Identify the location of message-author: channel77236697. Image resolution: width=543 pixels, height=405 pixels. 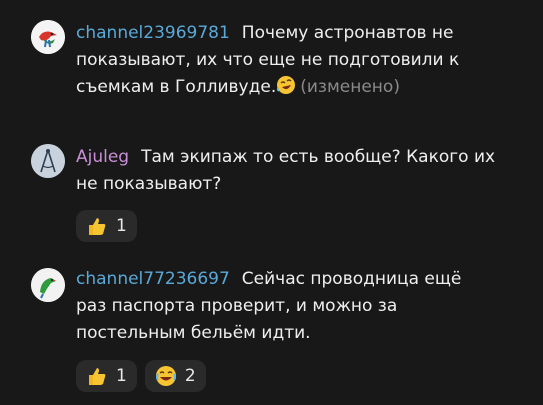
(153, 279).